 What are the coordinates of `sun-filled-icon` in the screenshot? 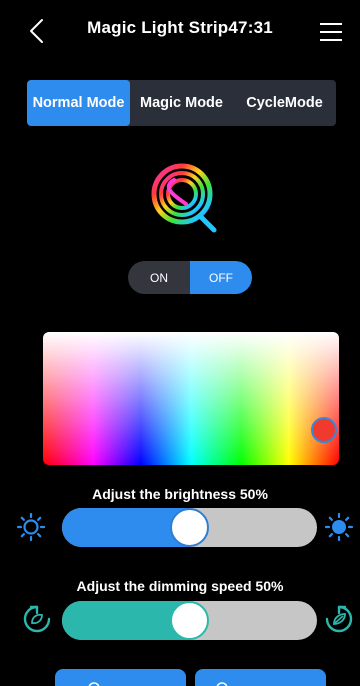 It's located at (339, 527).